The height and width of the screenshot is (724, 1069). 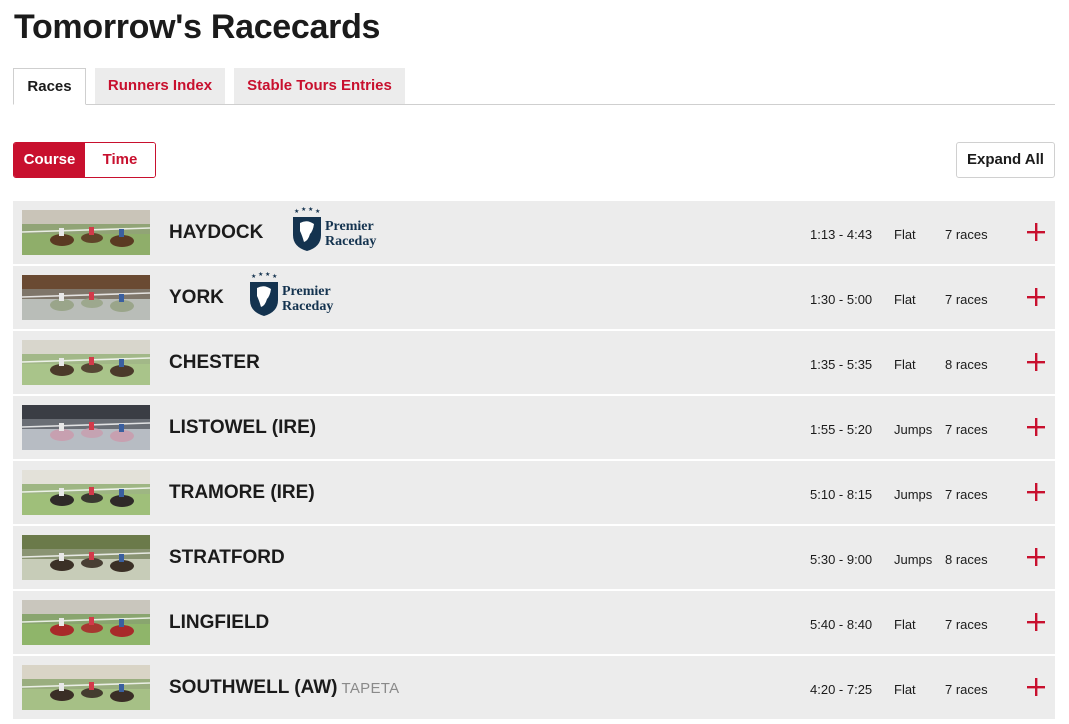 What do you see at coordinates (120, 160) in the screenshot?
I see `sort-by-time-button: Time` at bounding box center [120, 160].